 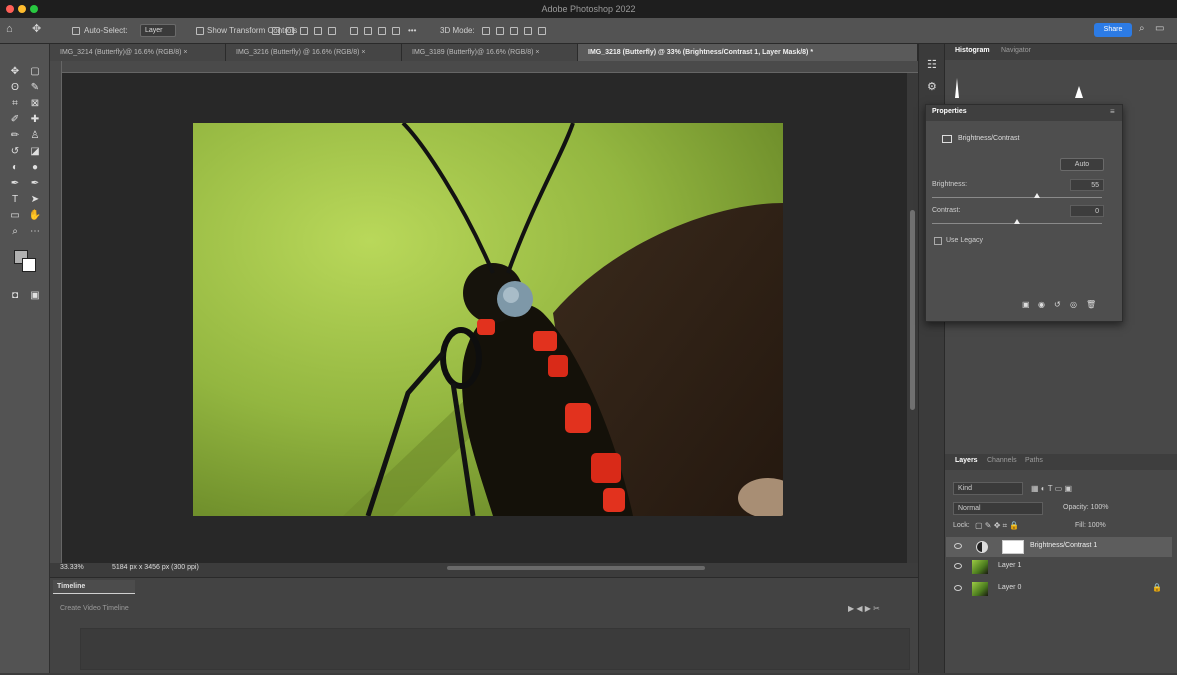 I want to click on contrast-label: Contrast:, so click(x=946, y=210).